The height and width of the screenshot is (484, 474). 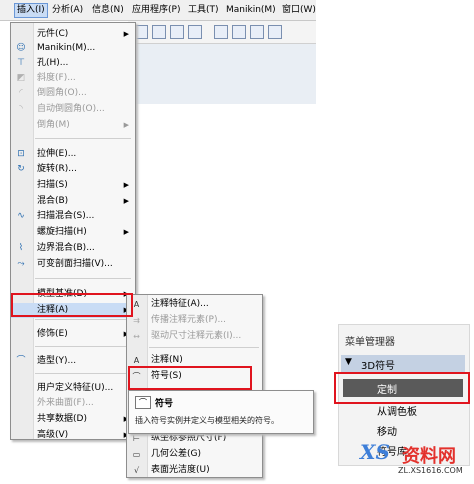 What do you see at coordinates (53, 435) in the screenshot?
I see `insert-menu-item-label: 高级(V)` at bounding box center [53, 435].